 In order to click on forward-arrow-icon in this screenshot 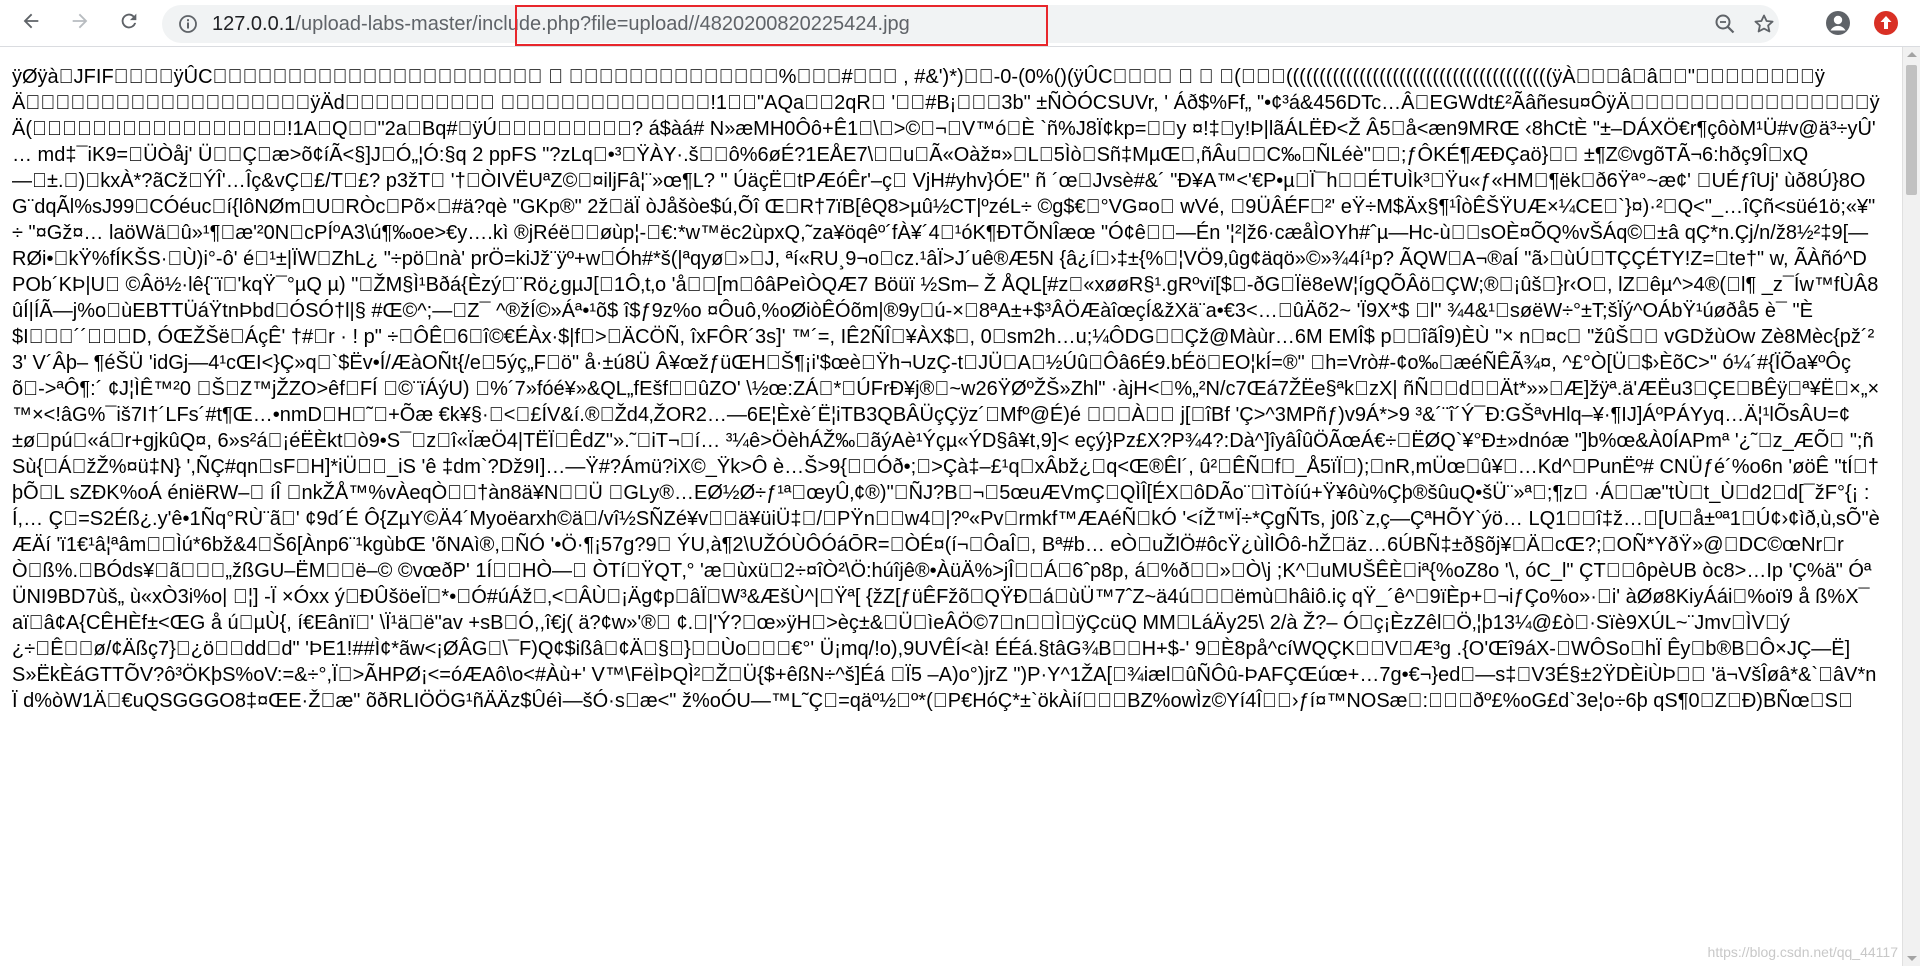, I will do `click(80, 23)`.